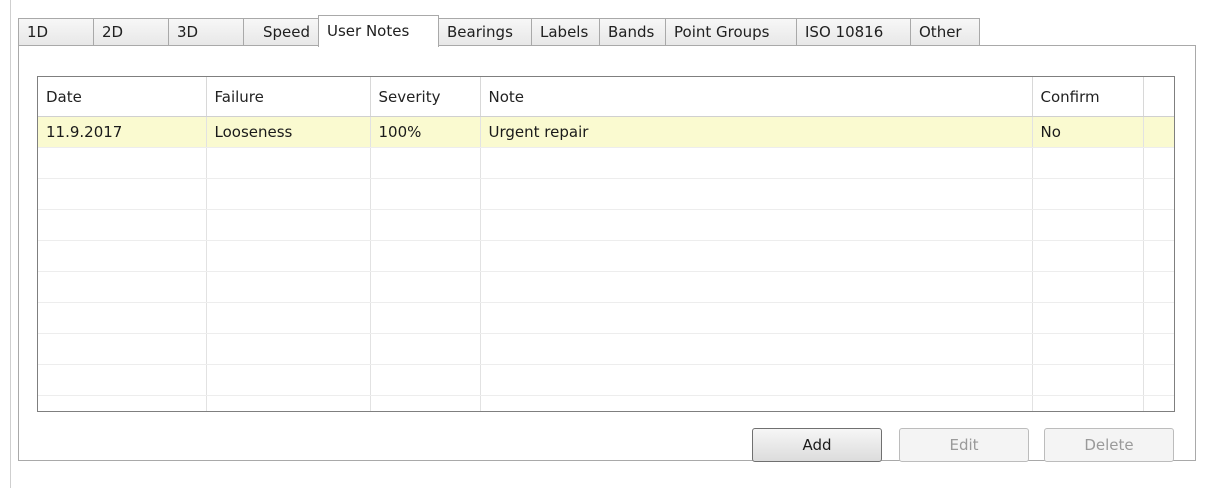 The height and width of the screenshot is (488, 1209). What do you see at coordinates (565, 32) in the screenshot?
I see `tab-labels: Labels` at bounding box center [565, 32].